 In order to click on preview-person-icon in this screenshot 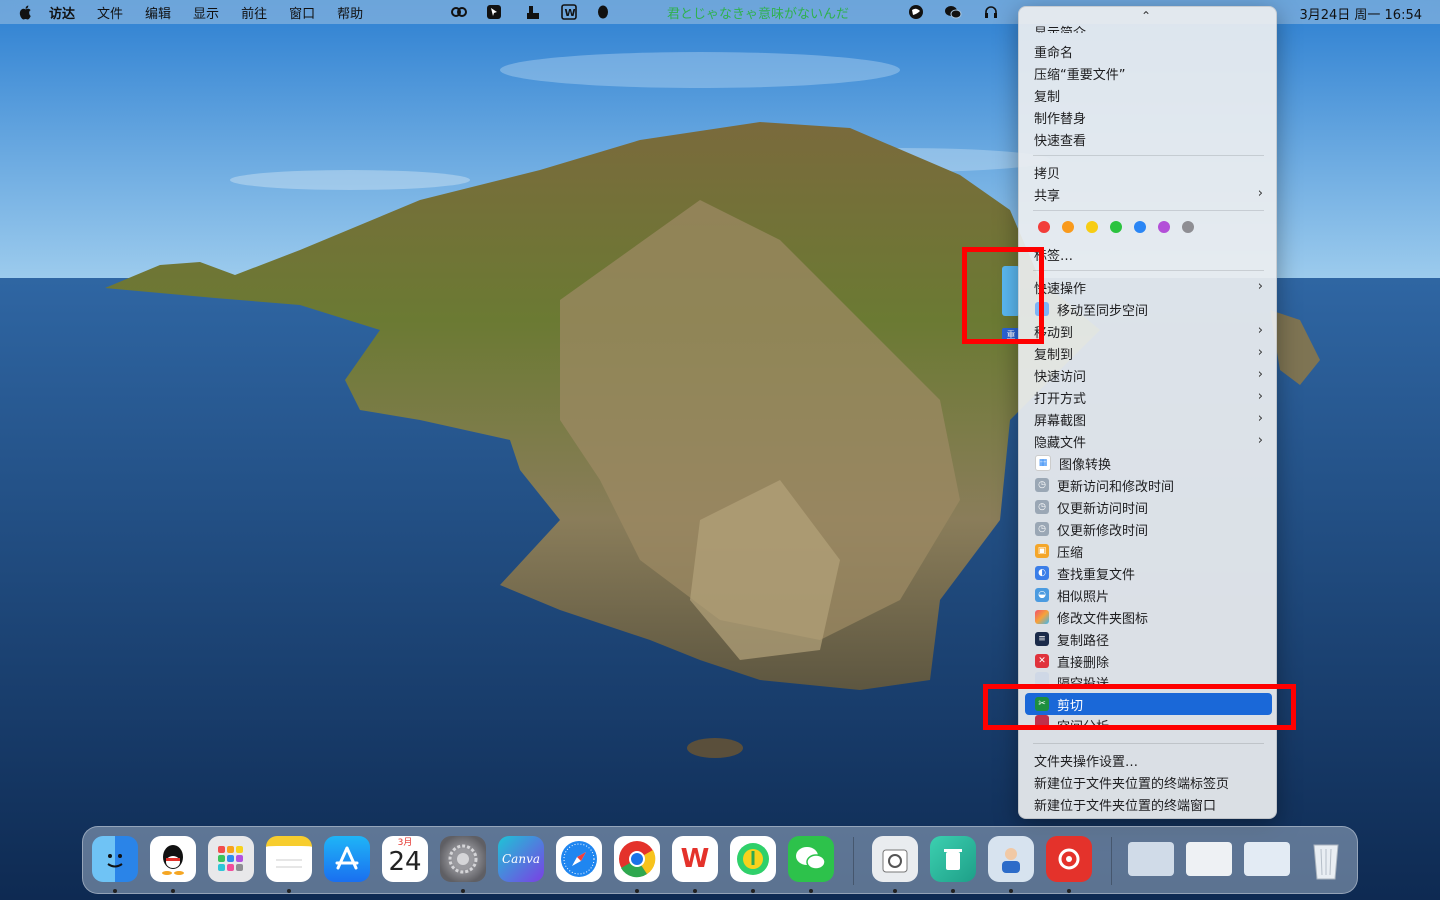, I will do `click(1011, 859)`.